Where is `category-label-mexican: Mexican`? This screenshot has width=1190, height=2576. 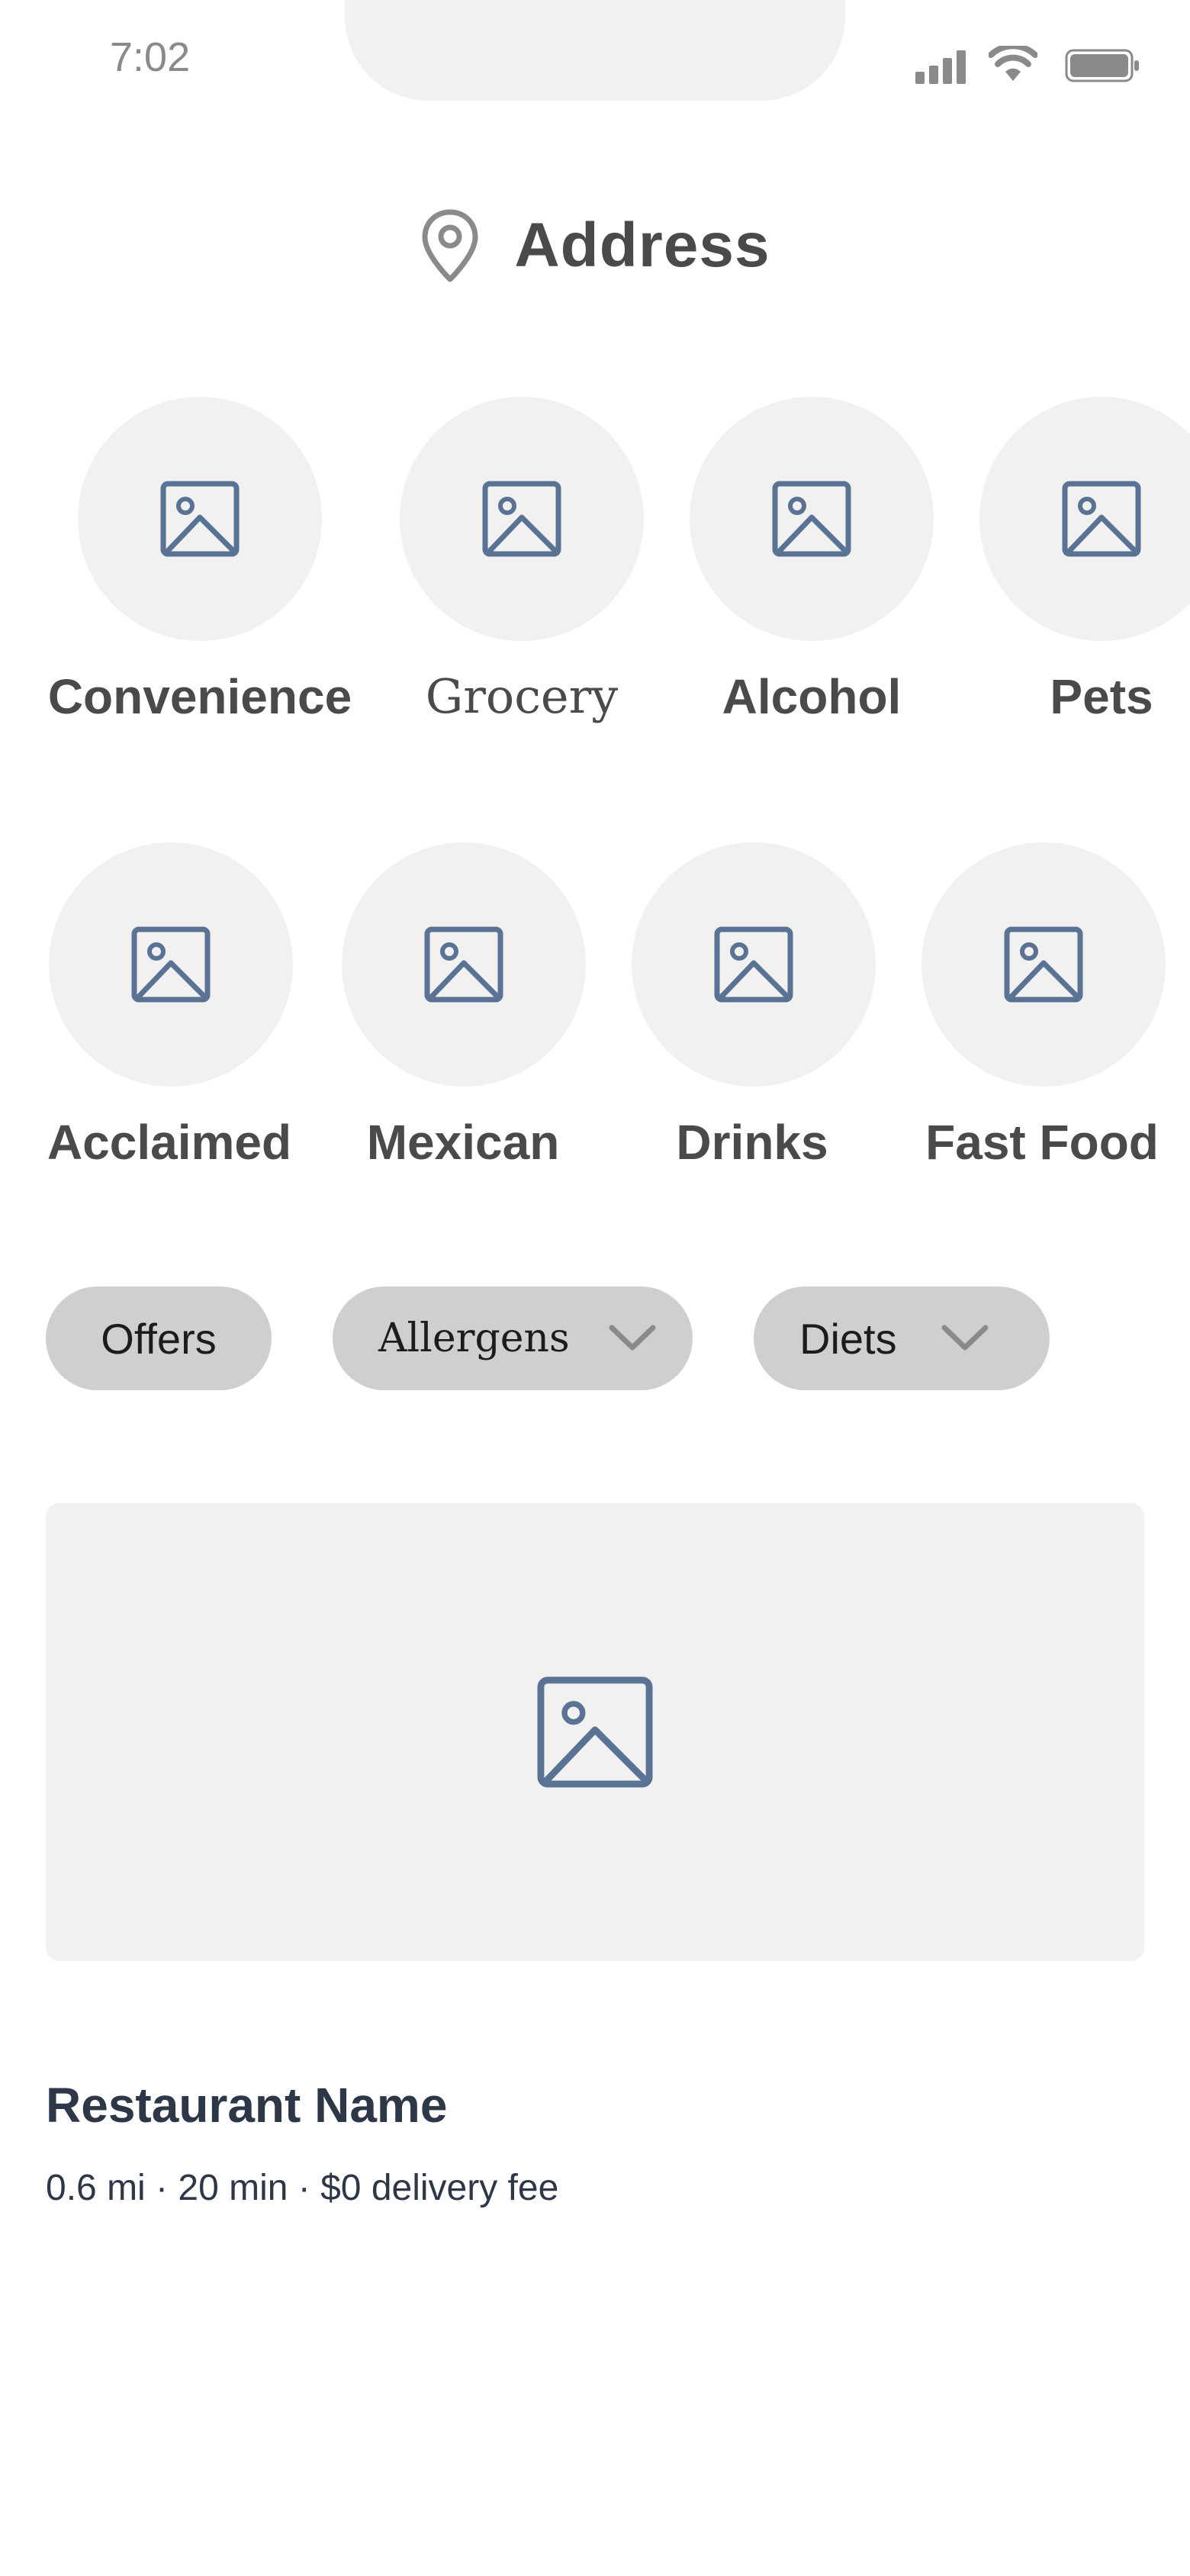
category-label-mexican: Mexican is located at coordinates (463, 1142).